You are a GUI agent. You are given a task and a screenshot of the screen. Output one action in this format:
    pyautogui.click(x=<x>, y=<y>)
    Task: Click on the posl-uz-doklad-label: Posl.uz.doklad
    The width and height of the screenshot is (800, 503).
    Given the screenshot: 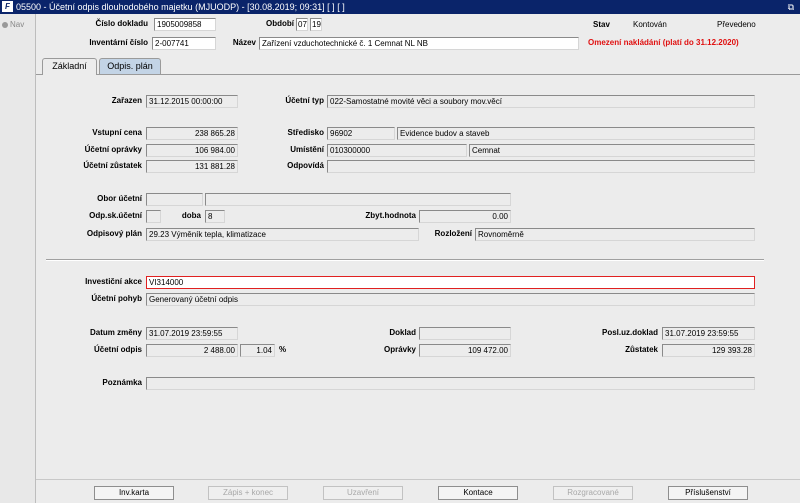 What is the action you would take?
    pyautogui.click(x=629, y=332)
    